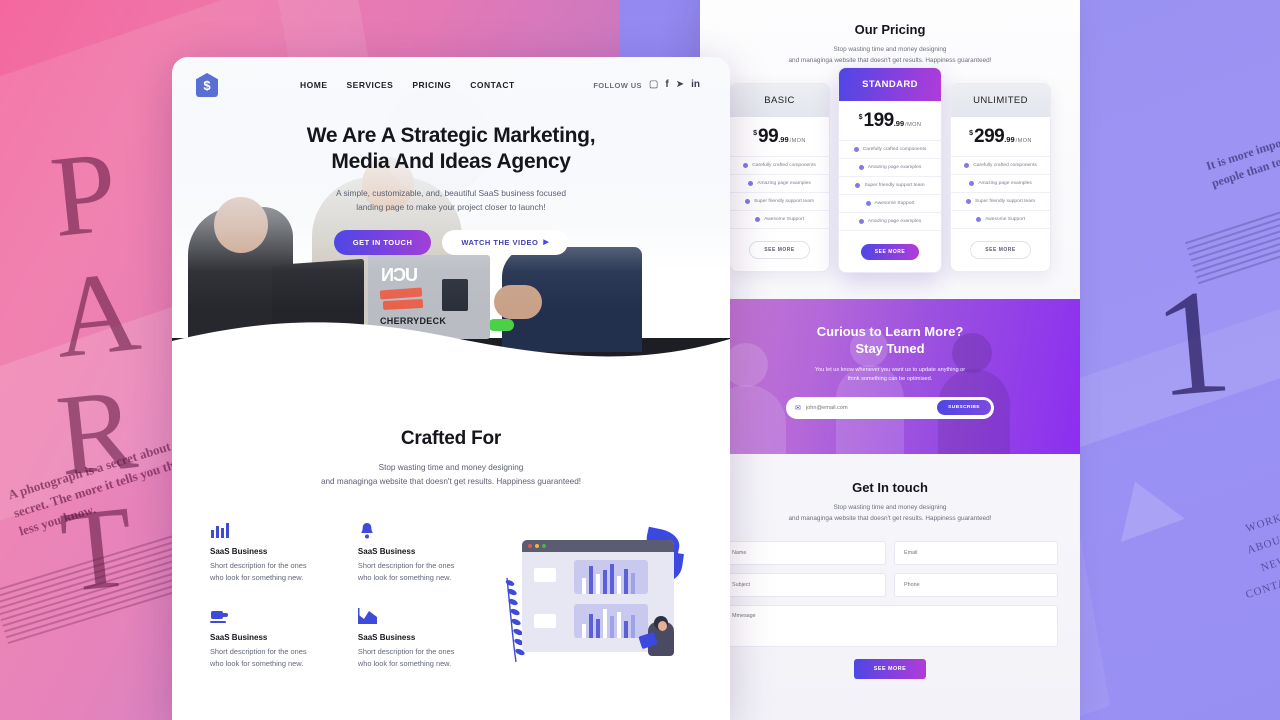 Image resolution: width=1280 pixels, height=720 pixels. Describe the element at coordinates (207, 85) in the screenshot. I see `brand-logo-icon: $` at that location.